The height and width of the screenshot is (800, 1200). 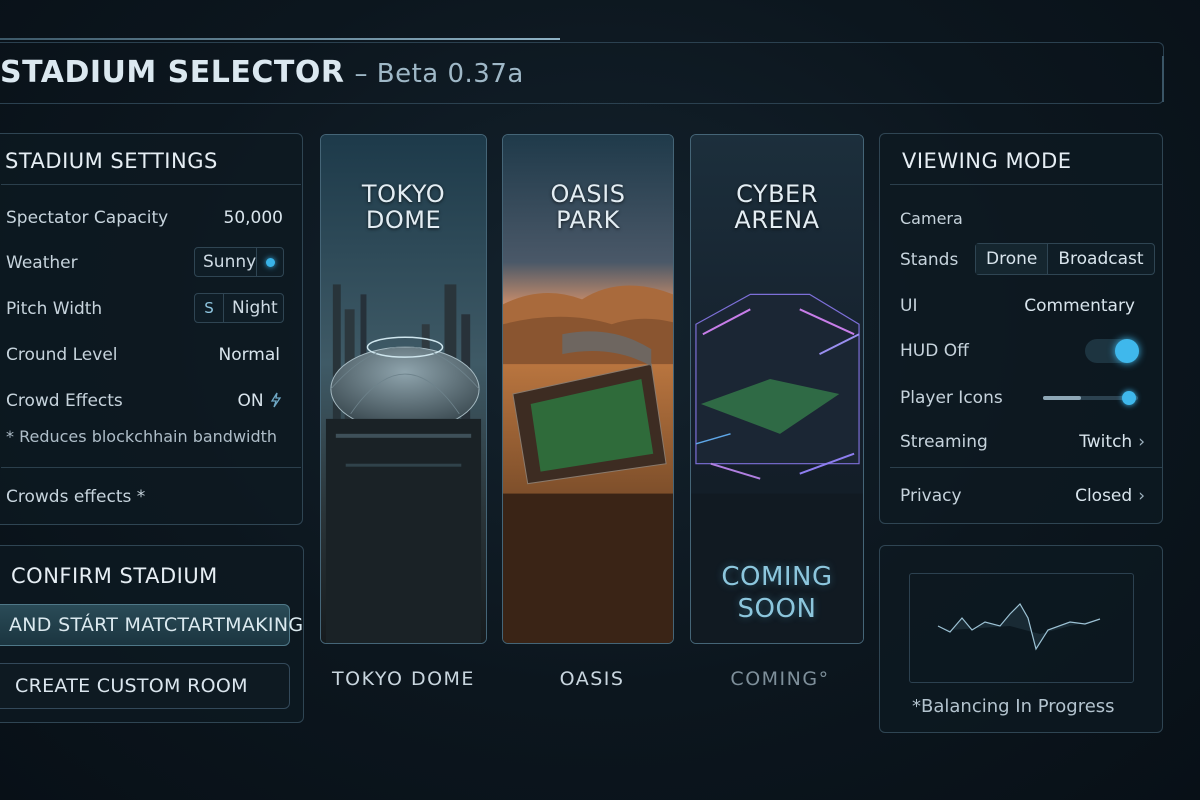 I want to click on header-accent-line, so click(x=280, y=39).